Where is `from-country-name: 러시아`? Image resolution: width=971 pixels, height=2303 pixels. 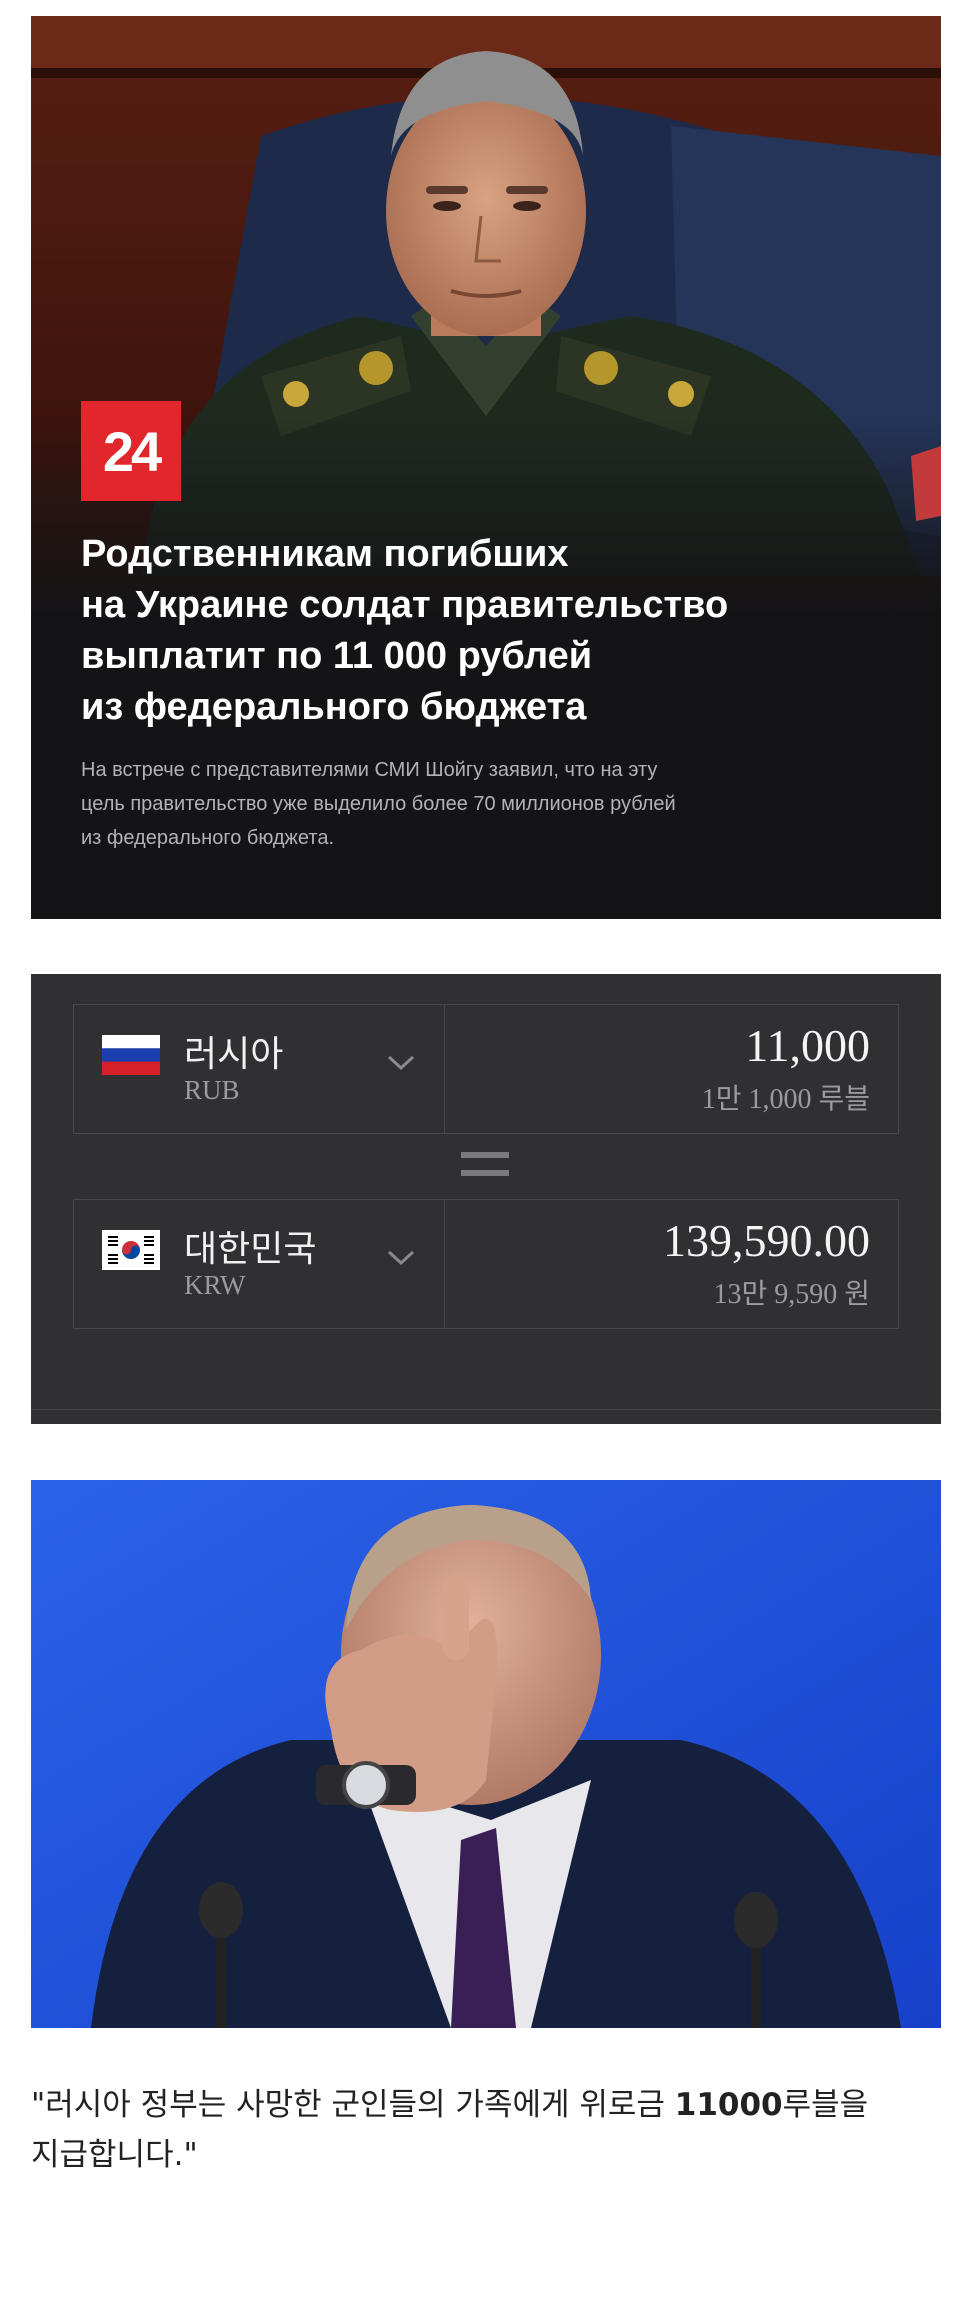
from-country-name: 러시아 is located at coordinates (234, 1054).